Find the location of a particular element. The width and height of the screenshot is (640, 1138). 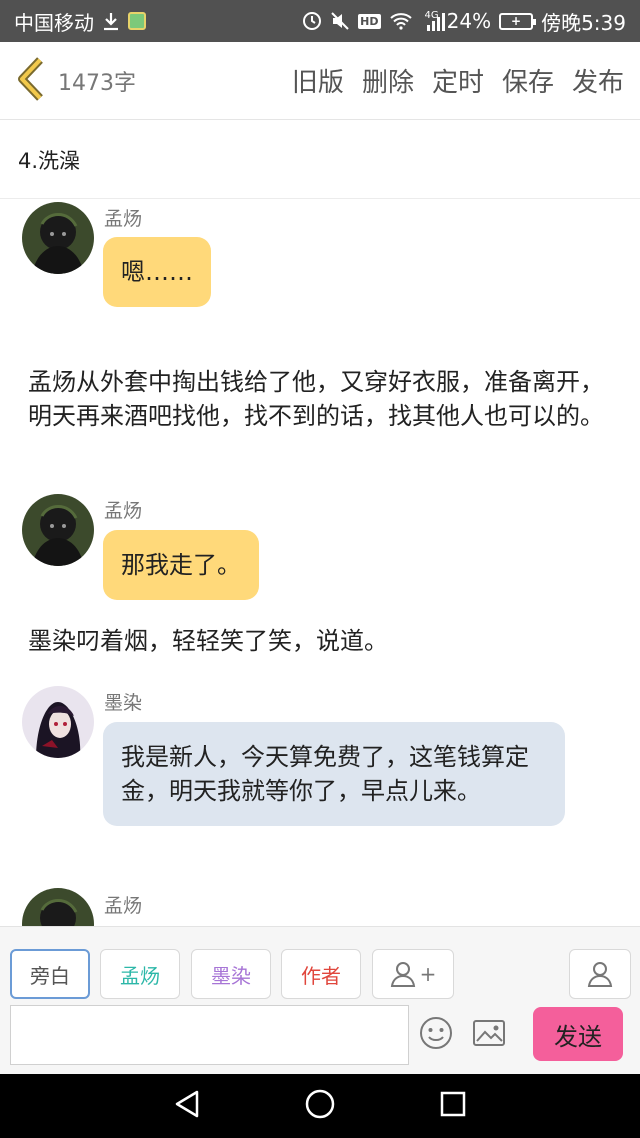

role-mengyang-button: 孟炀 is located at coordinates (140, 974).